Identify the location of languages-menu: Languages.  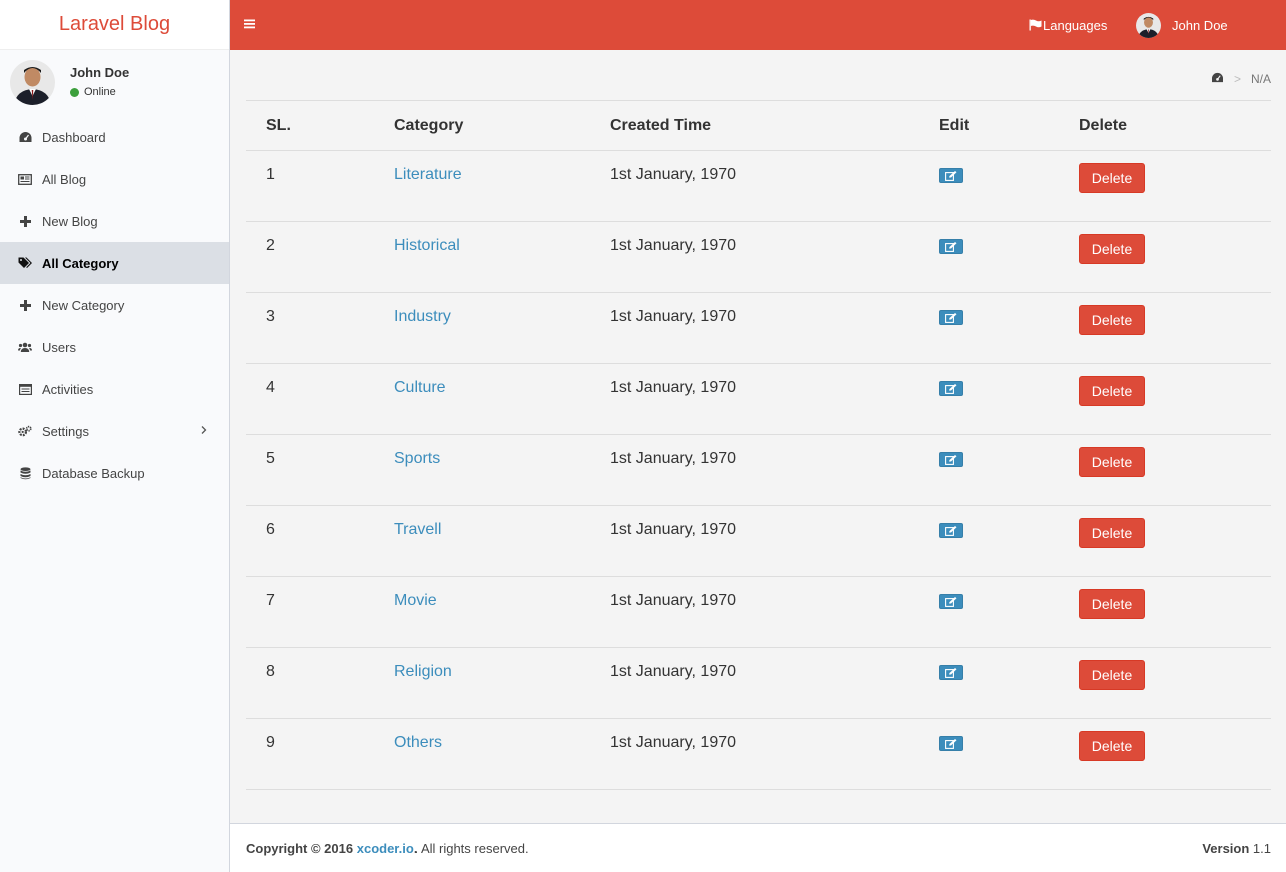
(1068, 25).